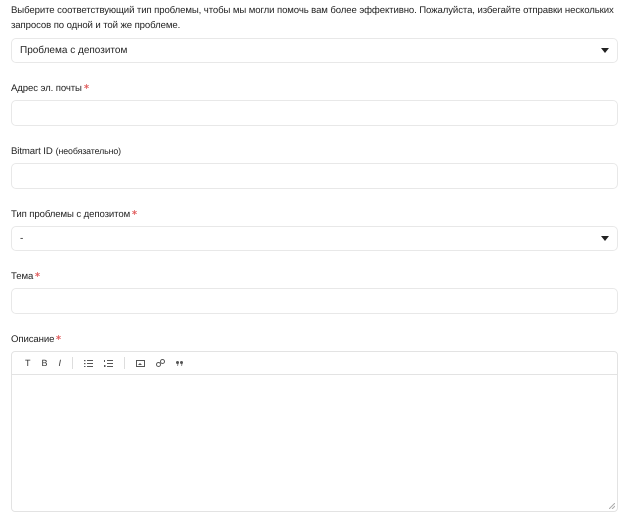 The image size is (627, 515). What do you see at coordinates (314, 238) in the screenshot?
I see `select-field: -` at bounding box center [314, 238].